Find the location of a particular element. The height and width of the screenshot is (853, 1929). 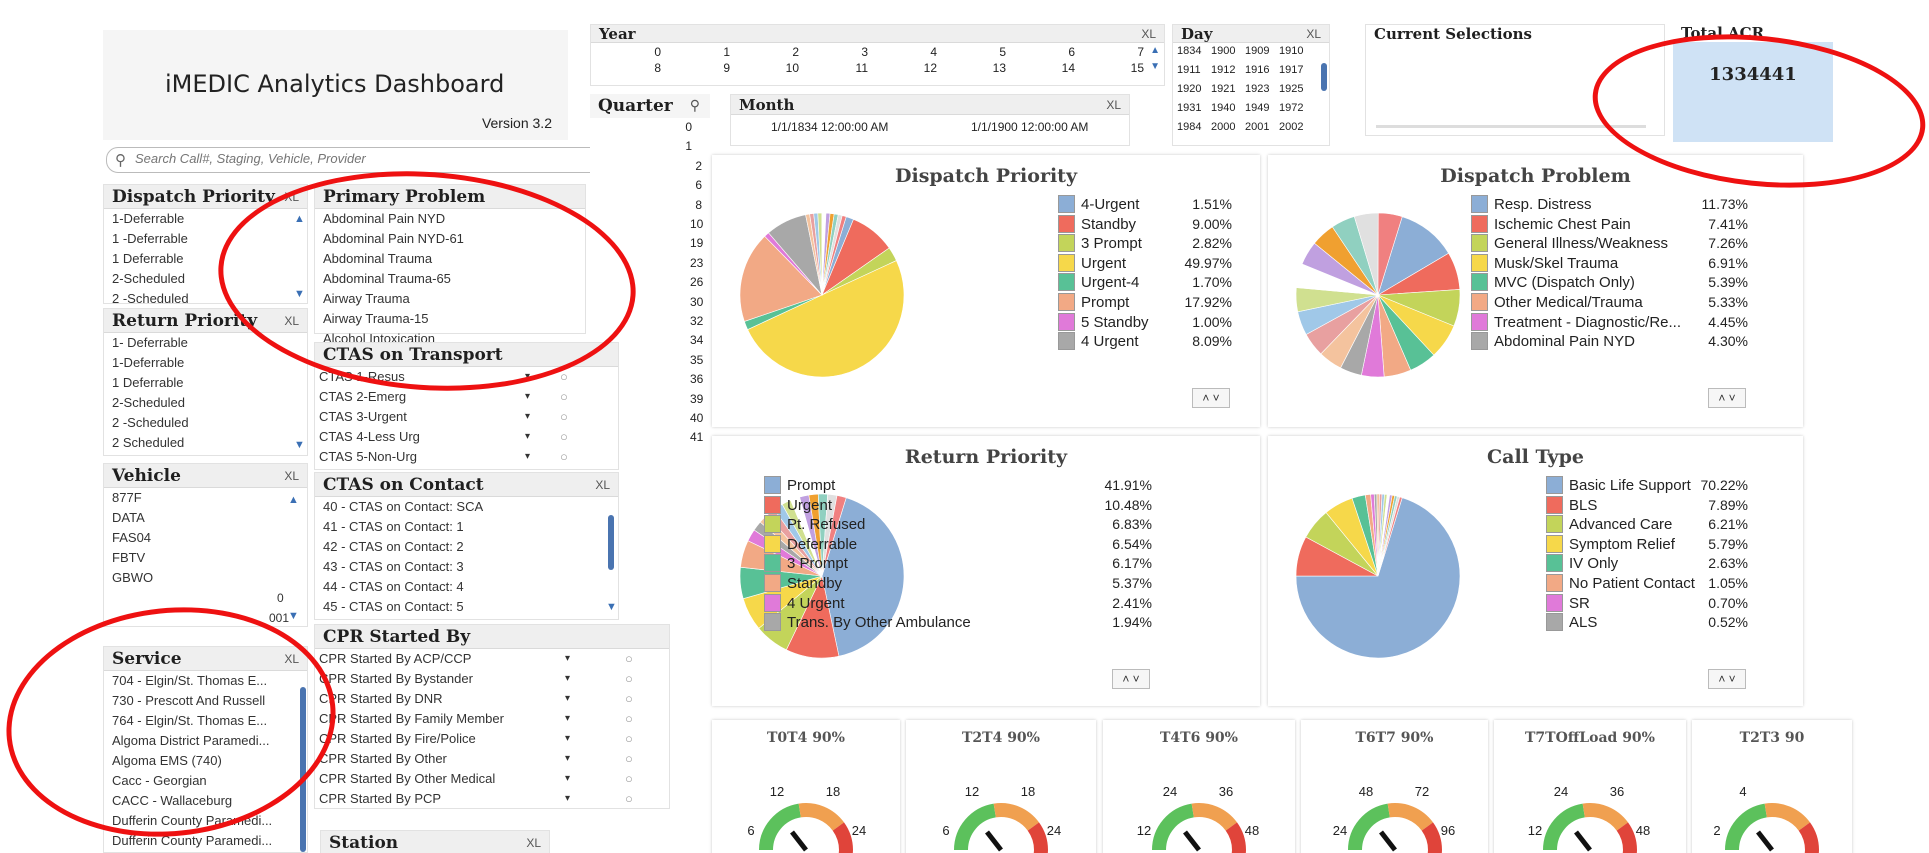

year-value: 4 is located at coordinates (922, 52).